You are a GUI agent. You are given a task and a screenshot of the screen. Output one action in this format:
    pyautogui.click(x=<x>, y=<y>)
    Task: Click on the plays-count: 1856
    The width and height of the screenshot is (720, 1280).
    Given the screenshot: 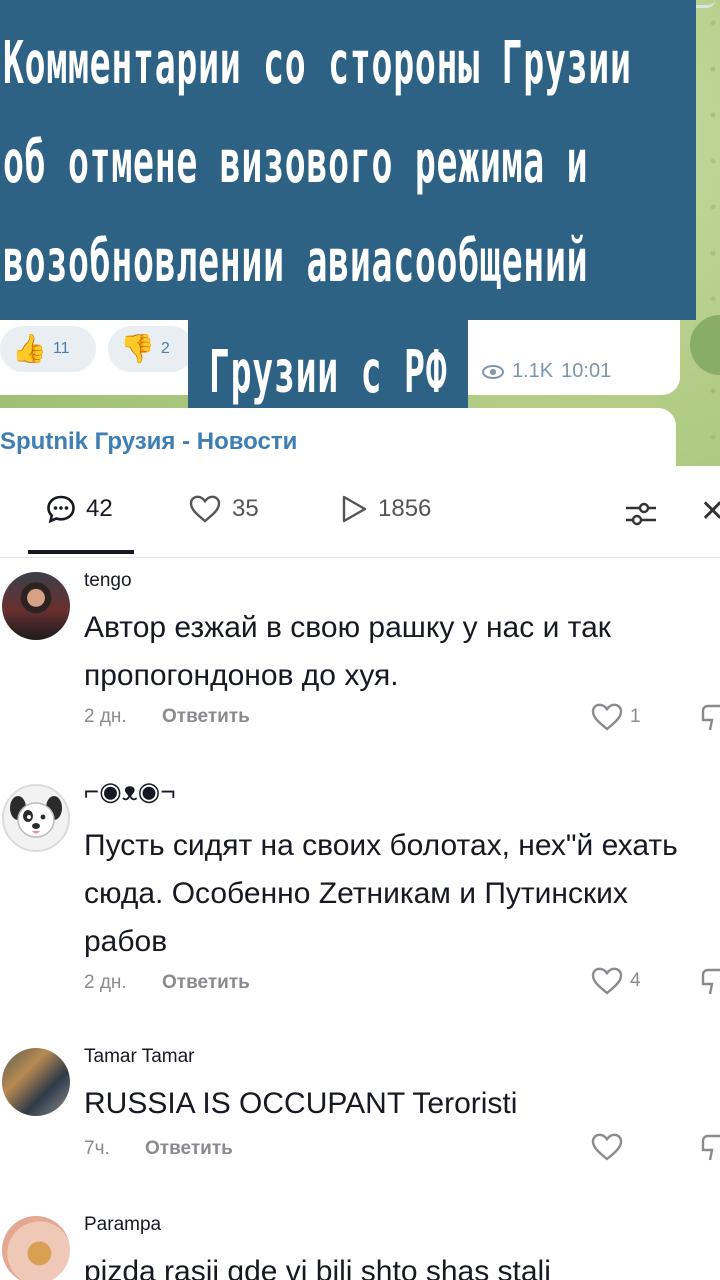 What is the action you would take?
    pyautogui.click(x=405, y=508)
    